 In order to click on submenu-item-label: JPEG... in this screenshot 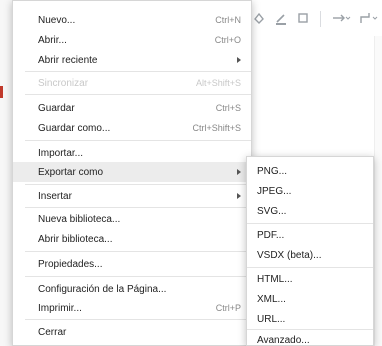, I will do `click(274, 191)`.